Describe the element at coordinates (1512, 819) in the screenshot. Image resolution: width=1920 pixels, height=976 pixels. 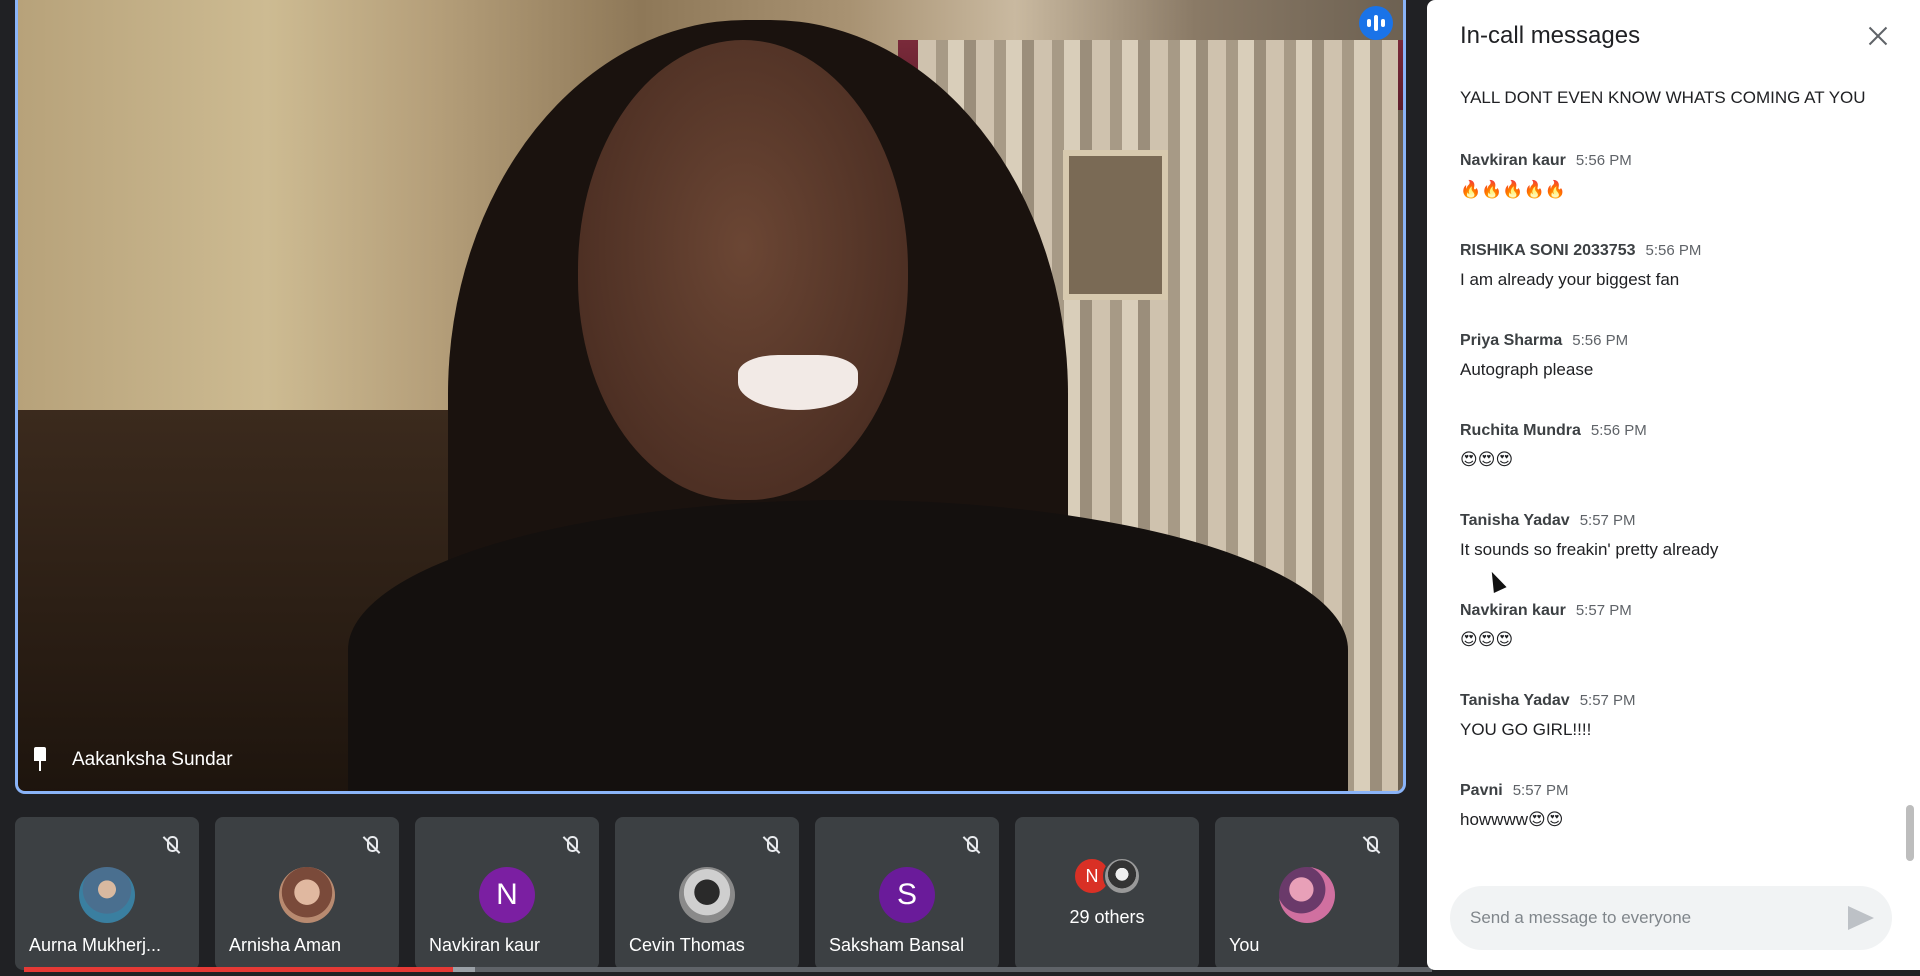
I see `message-text: howwww😍😍` at that location.